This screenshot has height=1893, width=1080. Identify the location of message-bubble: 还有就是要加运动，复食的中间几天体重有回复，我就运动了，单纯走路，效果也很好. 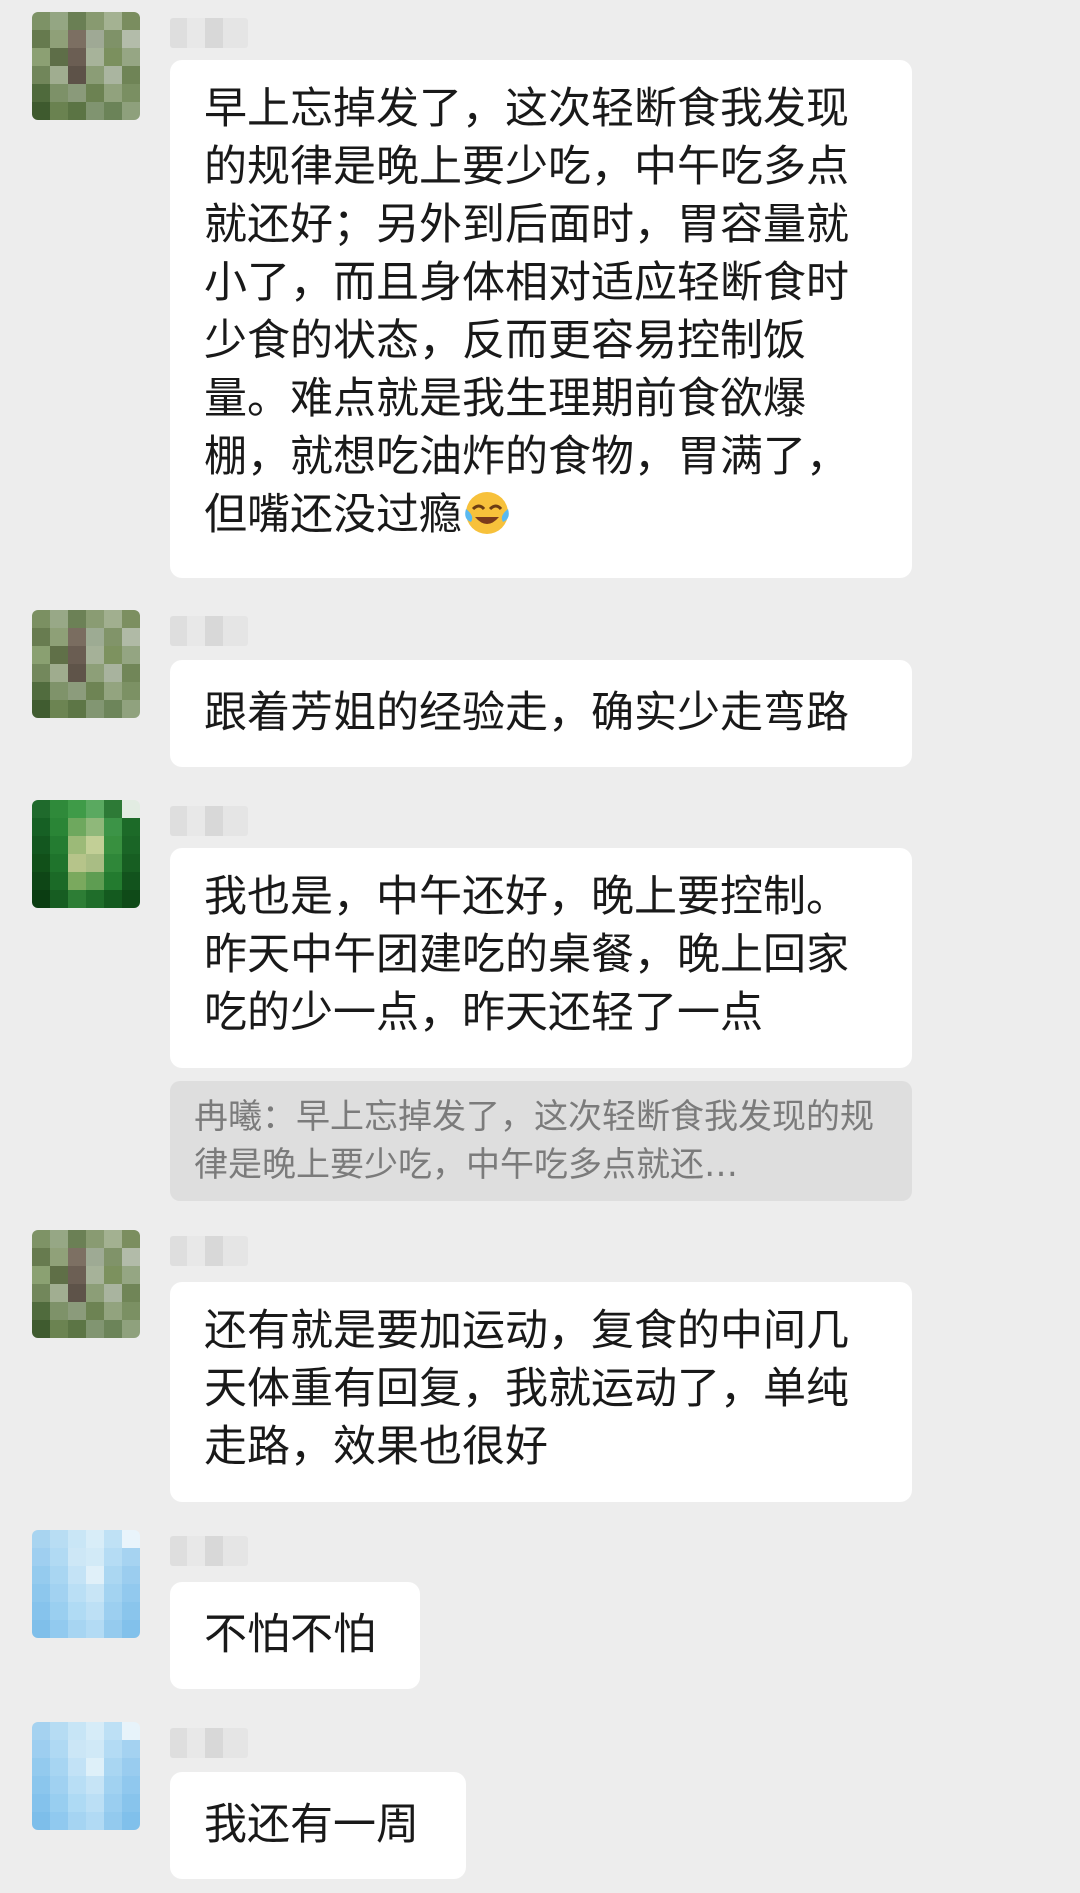
(541, 1392).